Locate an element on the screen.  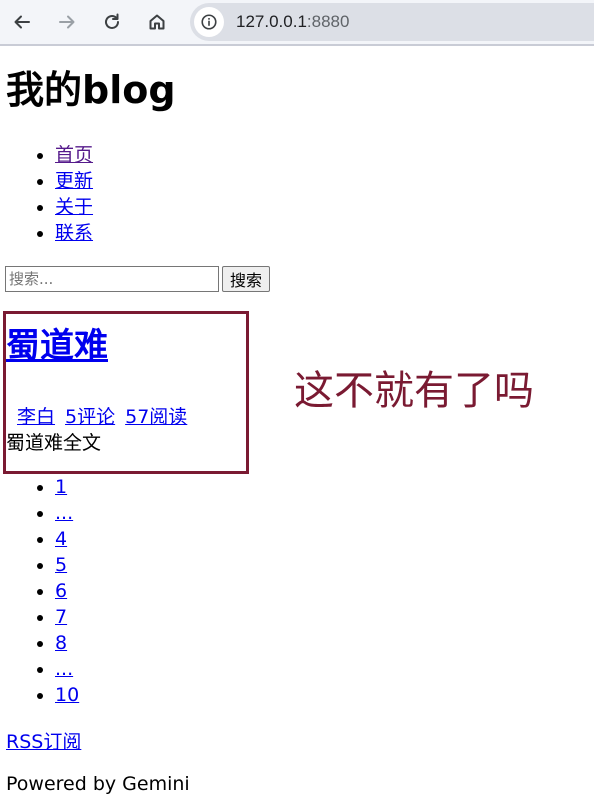
search-form: 搜索 is located at coordinates (138, 279).